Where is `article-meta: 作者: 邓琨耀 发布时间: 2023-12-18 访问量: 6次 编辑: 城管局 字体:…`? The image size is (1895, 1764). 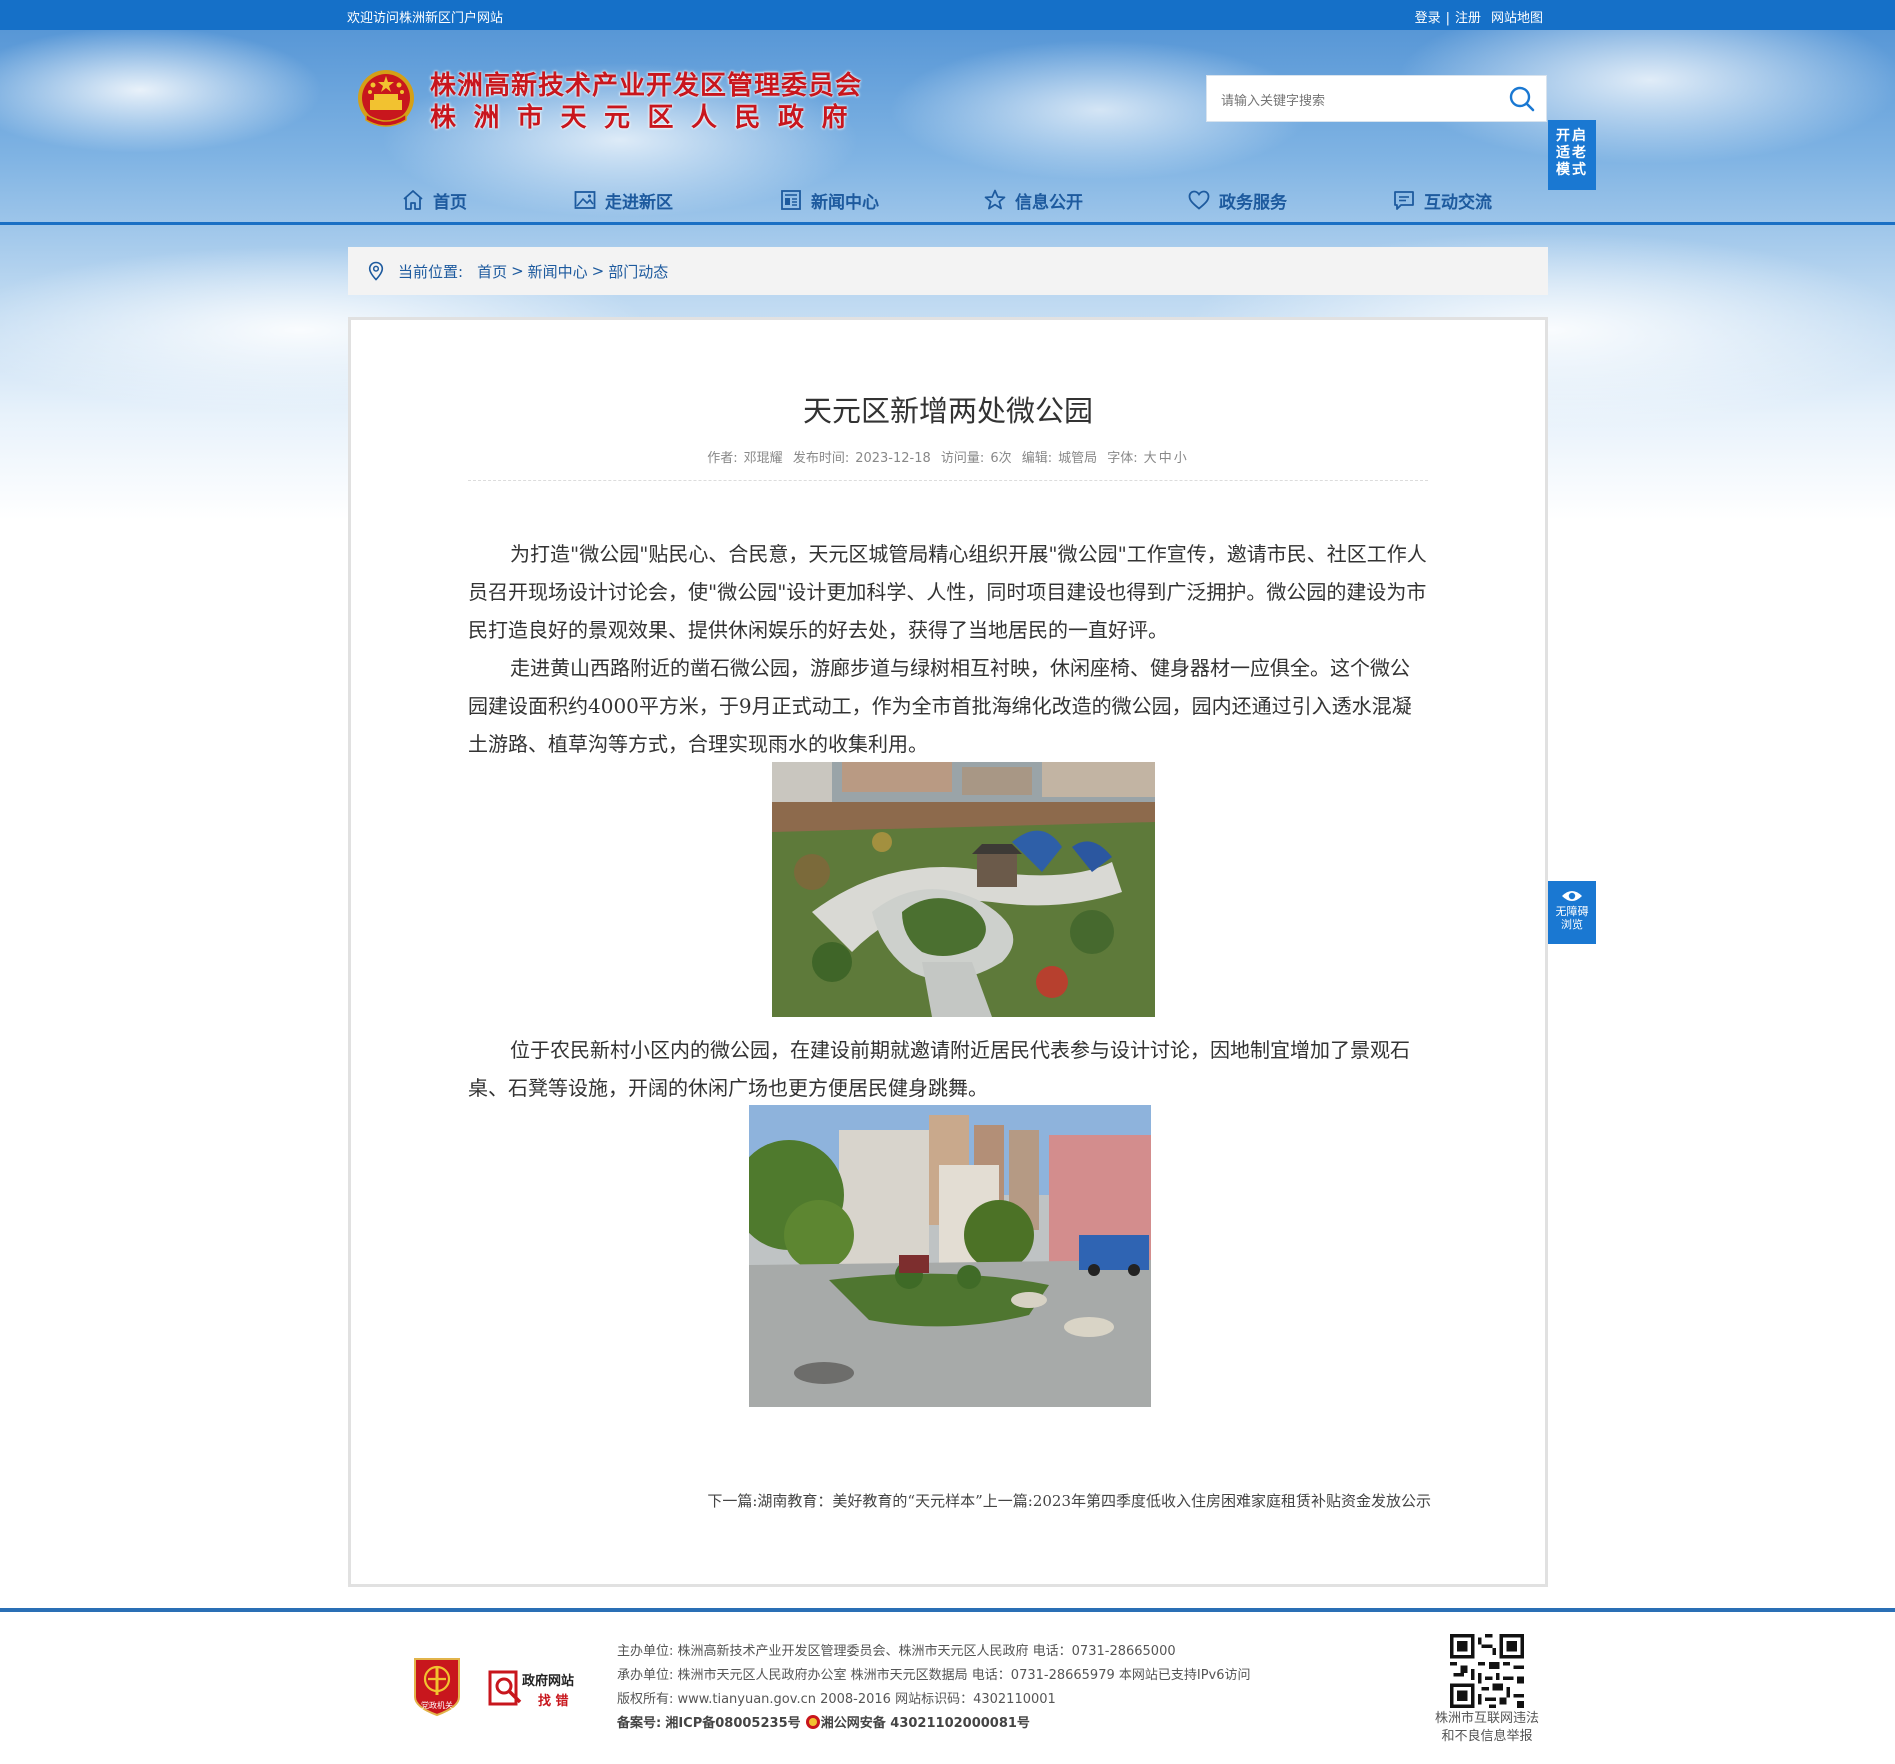 article-meta: 作者: 邓琨耀 发布时间: 2023-12-18 访问量: 6次 编辑: 城管局 字体:… is located at coordinates (948, 456).